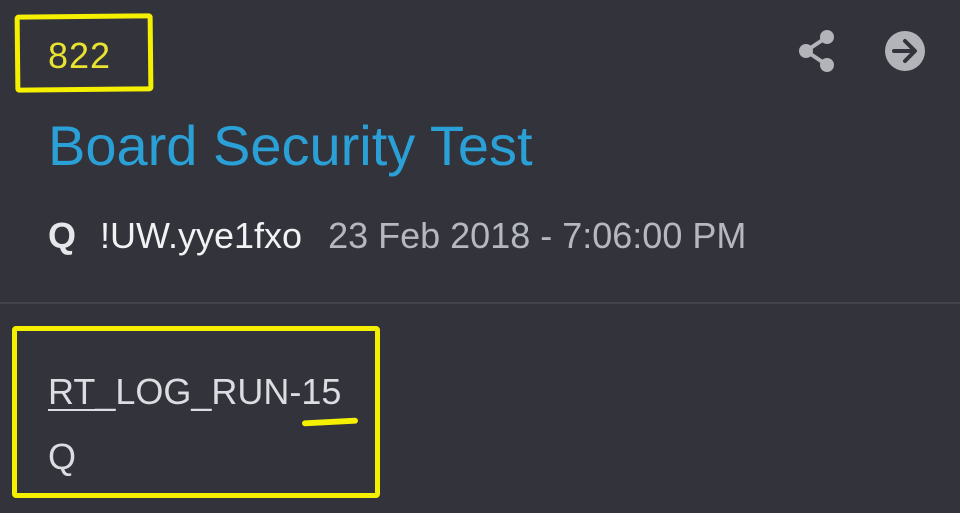 This screenshot has height=513, width=960. I want to click on post-timestamp: 23 Feb 2018 - 7:06:00 PM, so click(537, 235).